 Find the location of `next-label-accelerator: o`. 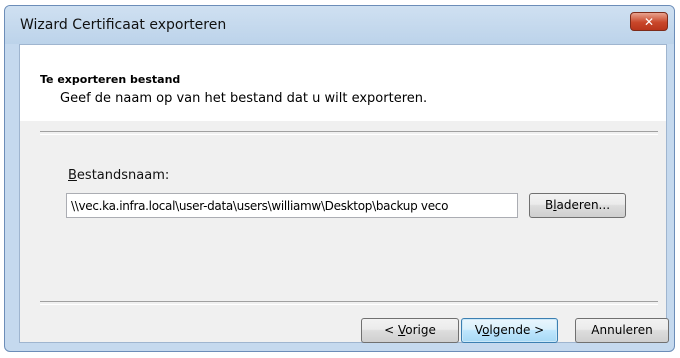

next-label-accelerator: o is located at coordinates (486, 330).